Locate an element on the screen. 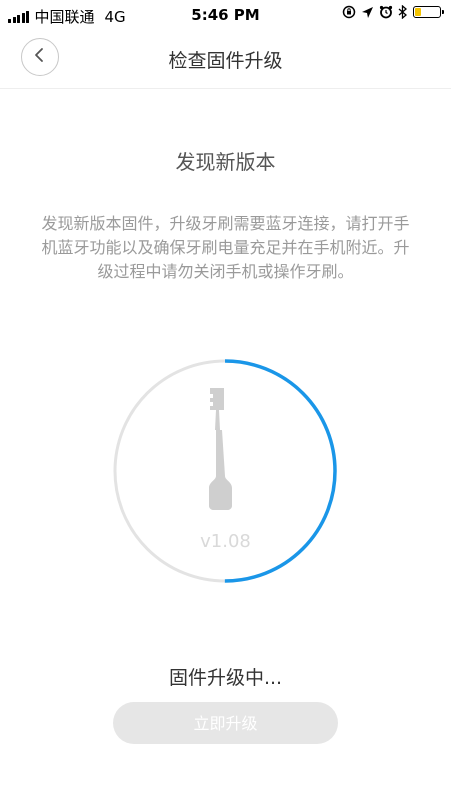 This screenshot has height=800, width=451. page-title: 检查固件升级 is located at coordinates (225, 61).